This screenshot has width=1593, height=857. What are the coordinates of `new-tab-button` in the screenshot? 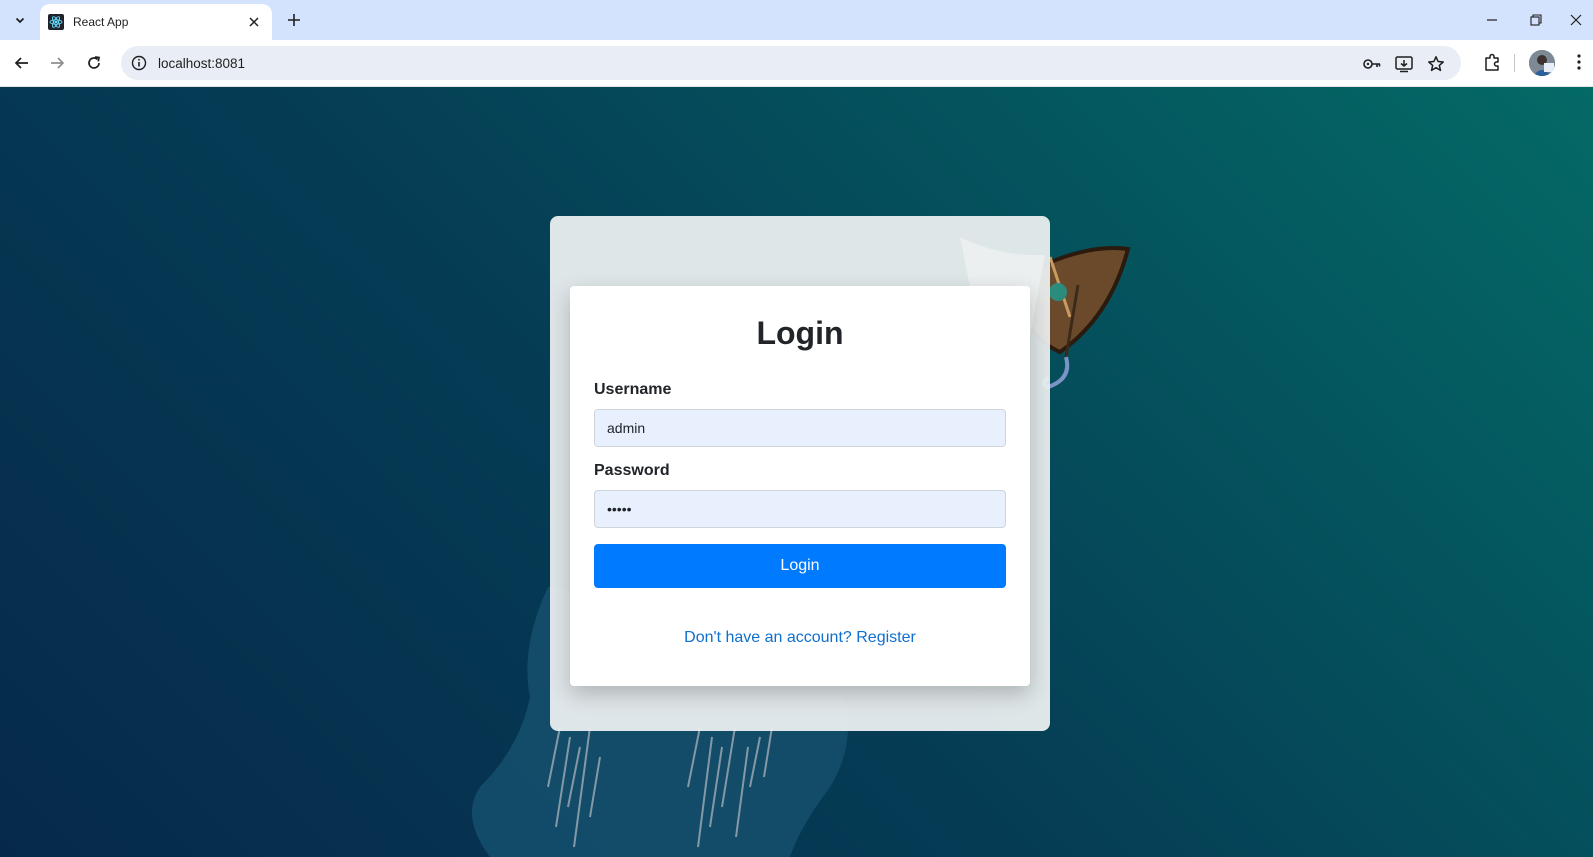 It's located at (294, 20).